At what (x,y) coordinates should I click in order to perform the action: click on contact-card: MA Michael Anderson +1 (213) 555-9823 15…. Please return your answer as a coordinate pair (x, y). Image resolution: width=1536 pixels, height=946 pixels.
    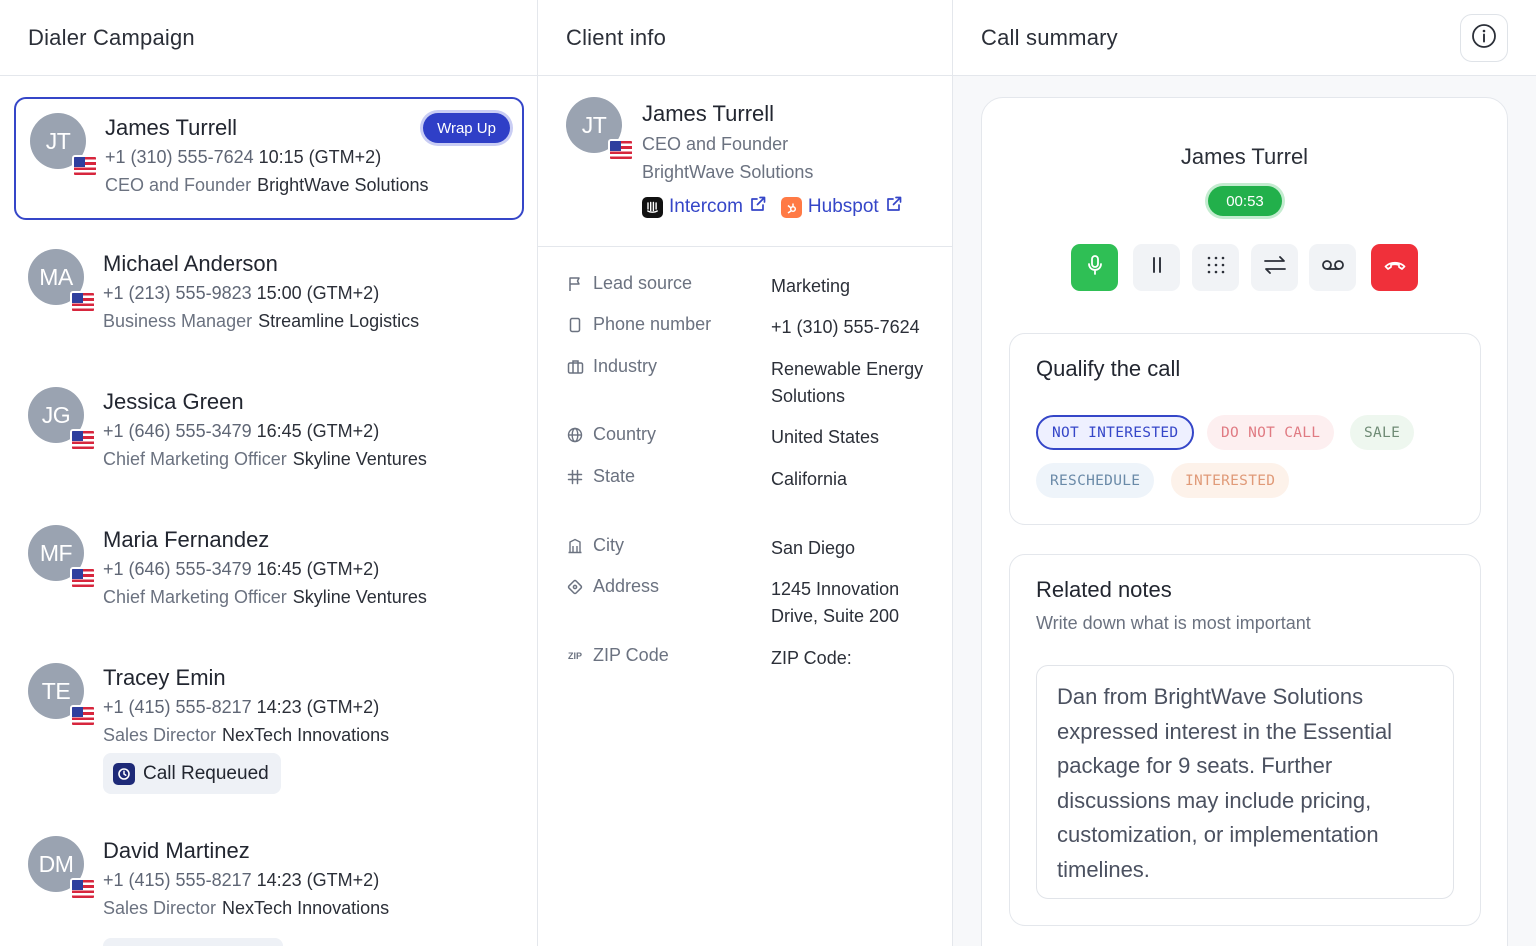
    Looking at the image, I should click on (269, 296).